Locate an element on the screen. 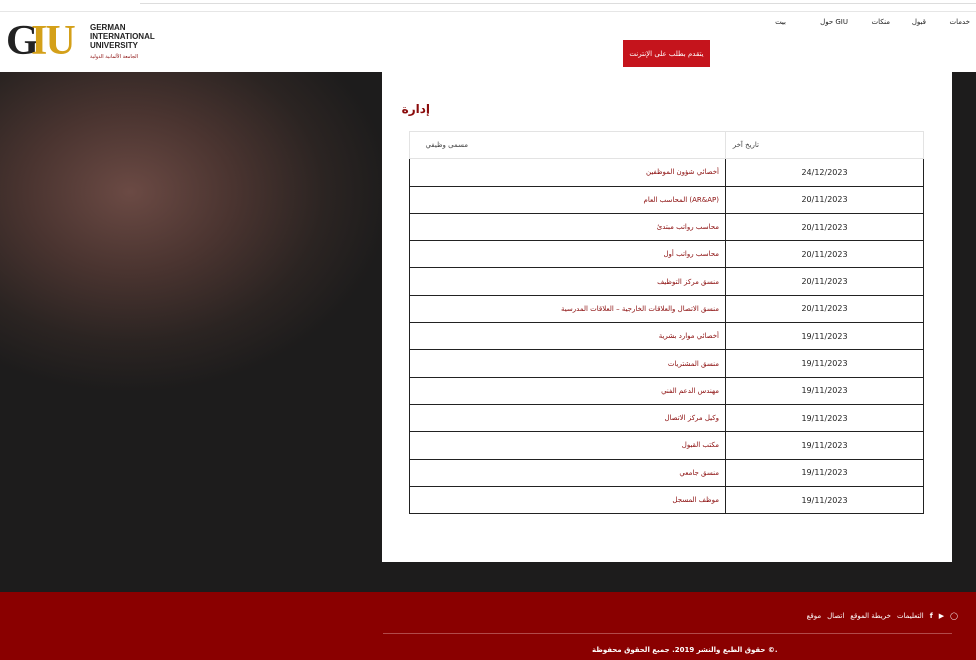 This screenshot has height=660, width=976. table-row: محاسب رواتب مبتدئ 20/11/2023 is located at coordinates (666, 227).